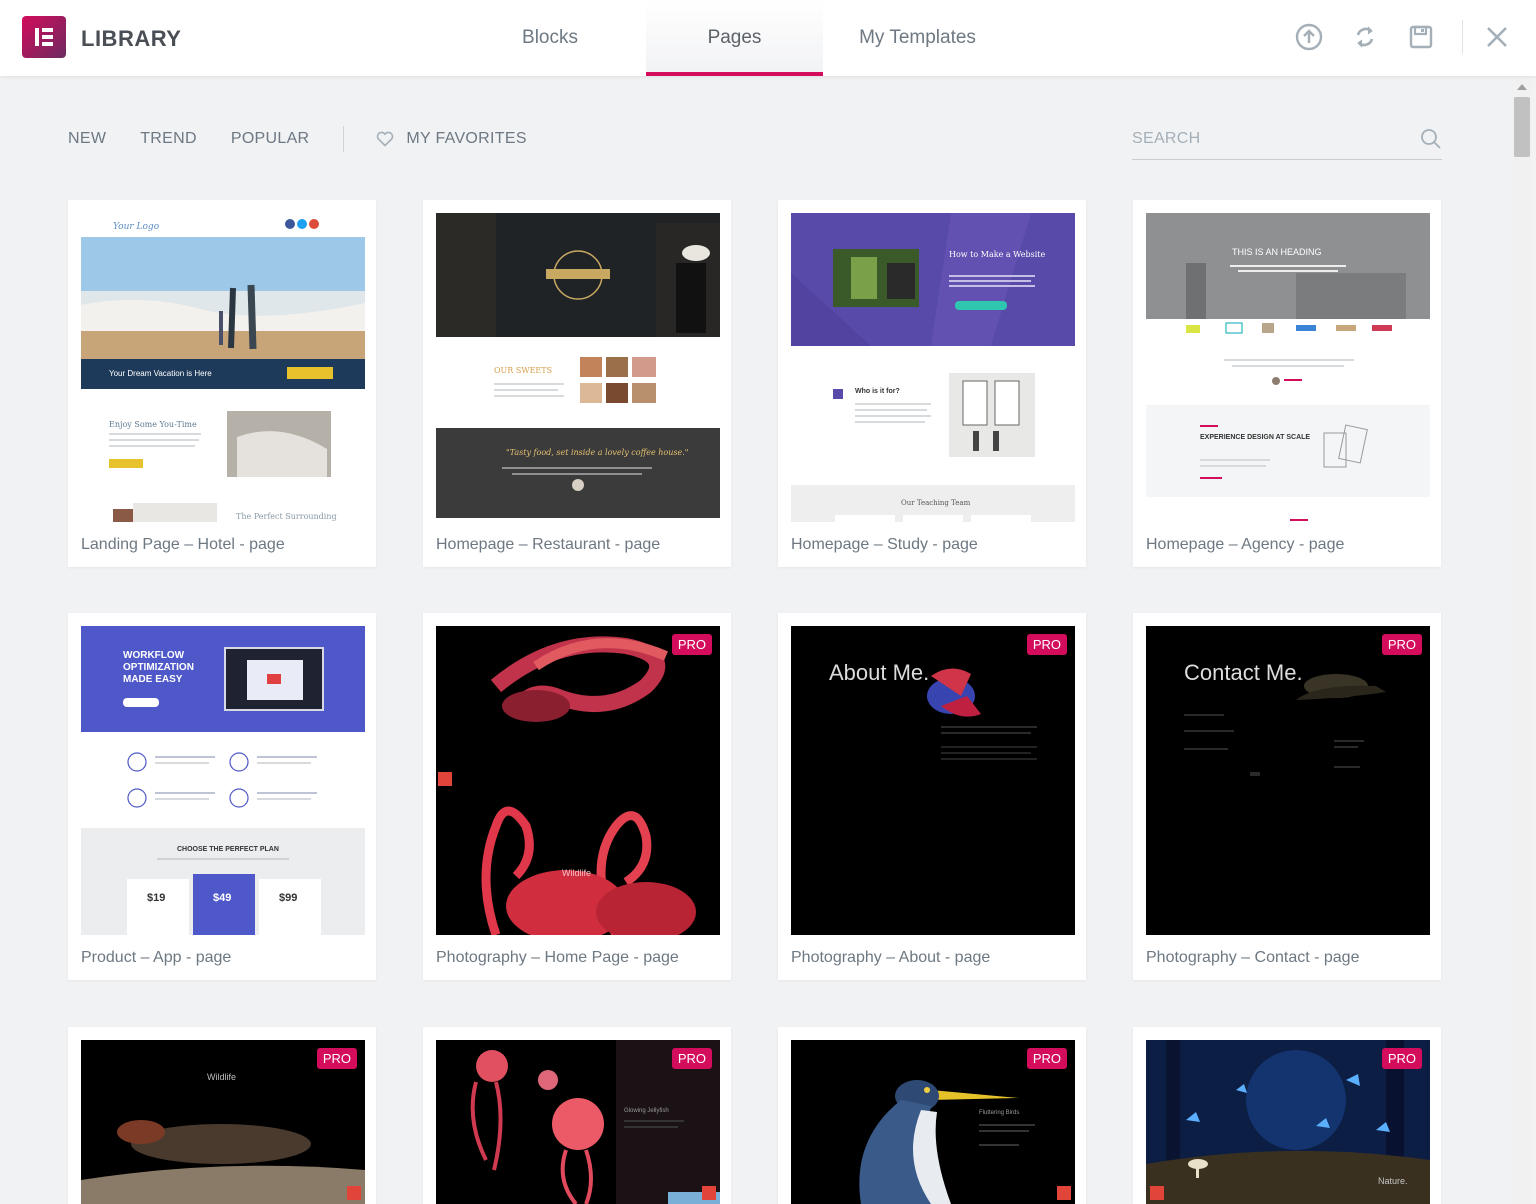 Image resolution: width=1536 pixels, height=1204 pixels. I want to click on svg-text: Nature., so click(1393, 1181).